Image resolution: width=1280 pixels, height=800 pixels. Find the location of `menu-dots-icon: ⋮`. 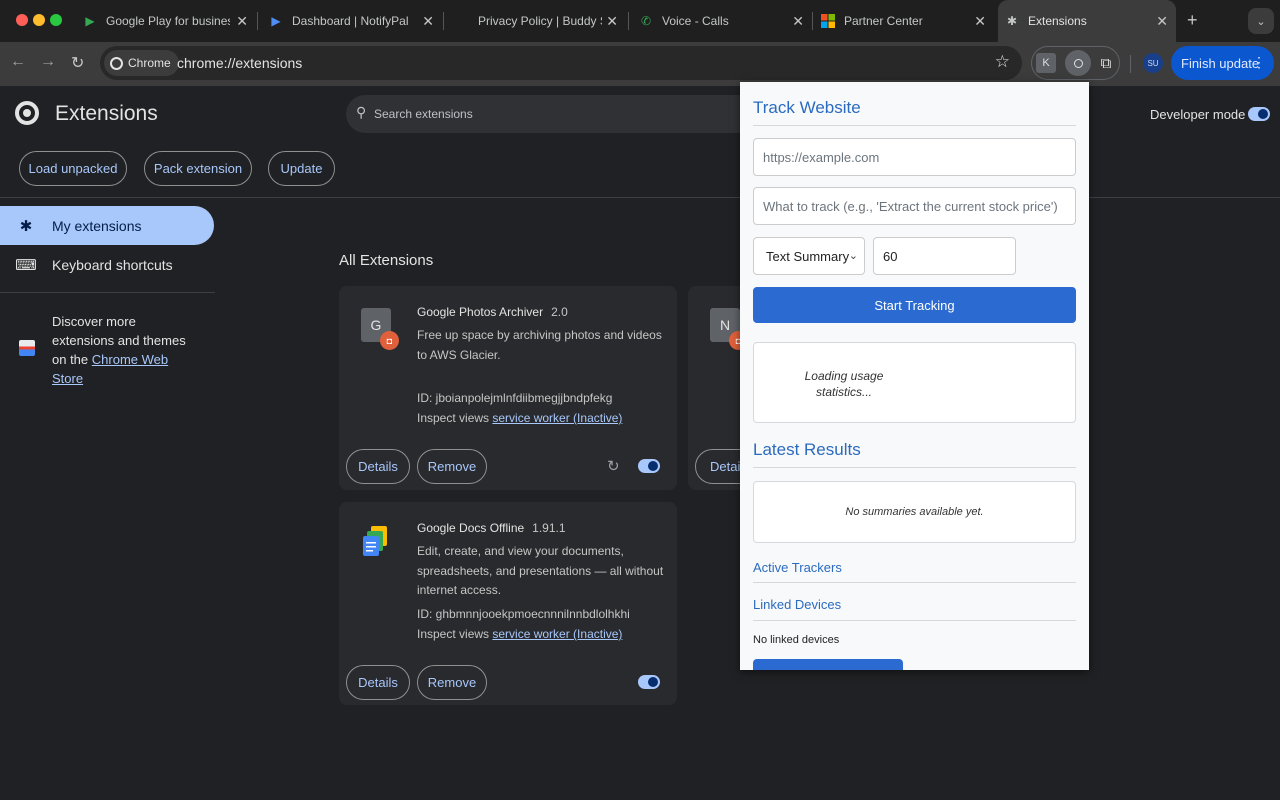

menu-dots-icon: ⋮ is located at coordinates (1259, 62).